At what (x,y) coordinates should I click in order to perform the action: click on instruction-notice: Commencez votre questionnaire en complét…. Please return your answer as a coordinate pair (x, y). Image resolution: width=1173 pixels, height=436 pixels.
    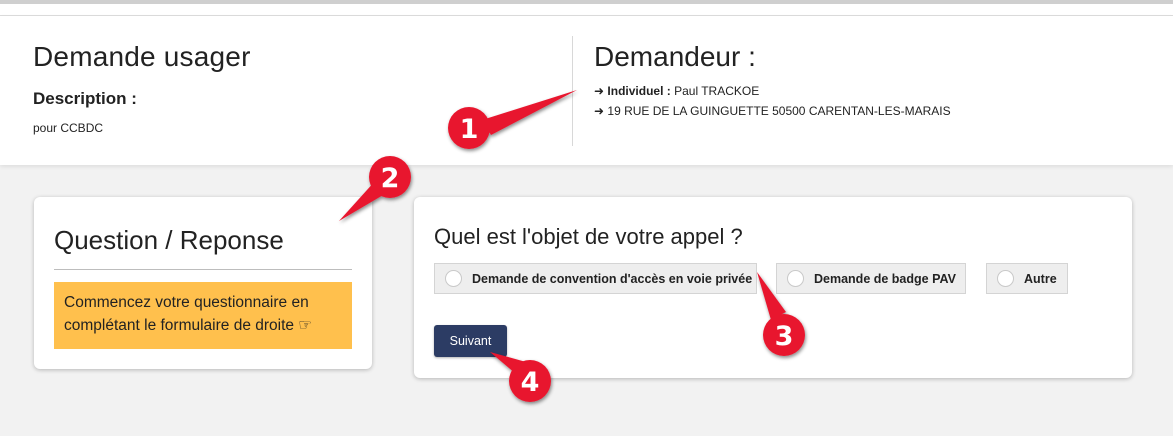
    Looking at the image, I should click on (203, 315).